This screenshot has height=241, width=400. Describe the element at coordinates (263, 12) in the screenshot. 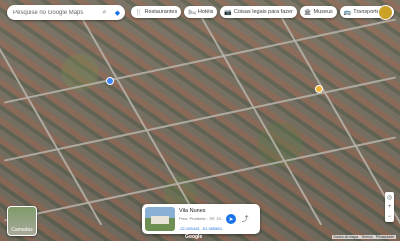

I see `chip-label: Coisas legais para fazer` at that location.